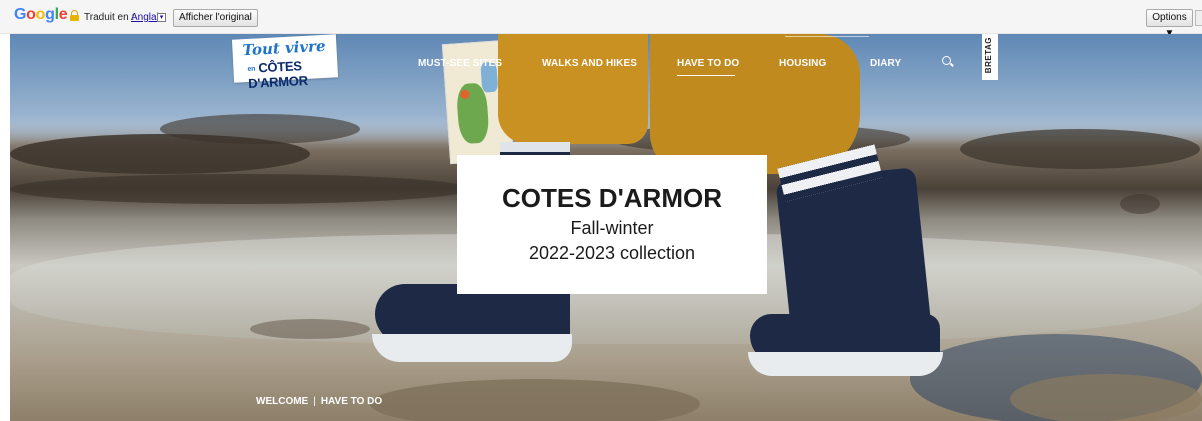 This screenshot has height=421, width=1202. What do you see at coordinates (215, 18) in the screenshot?
I see `show-original-button: Afficher l'original` at bounding box center [215, 18].